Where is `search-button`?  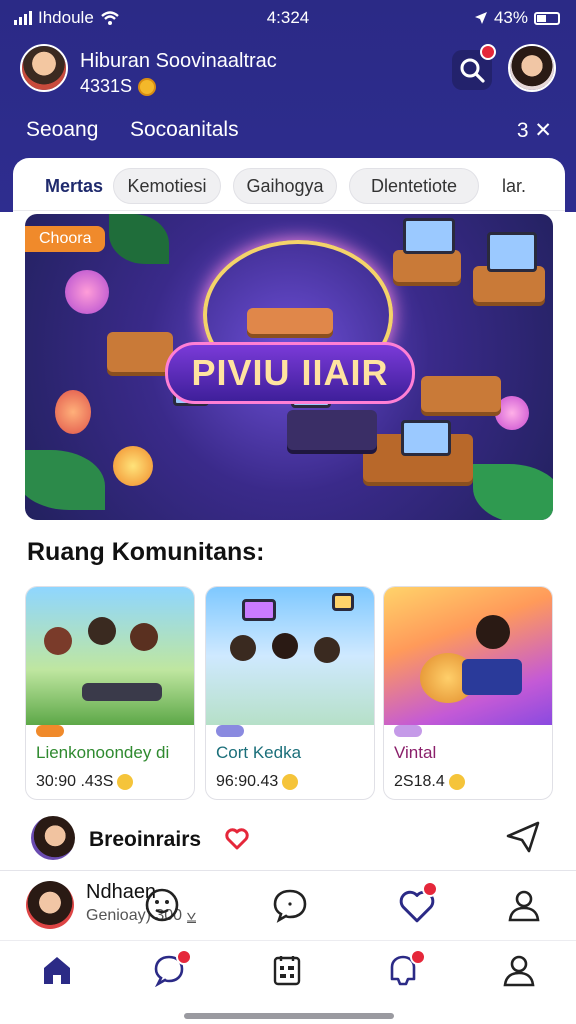
search-button is located at coordinates (474, 67).